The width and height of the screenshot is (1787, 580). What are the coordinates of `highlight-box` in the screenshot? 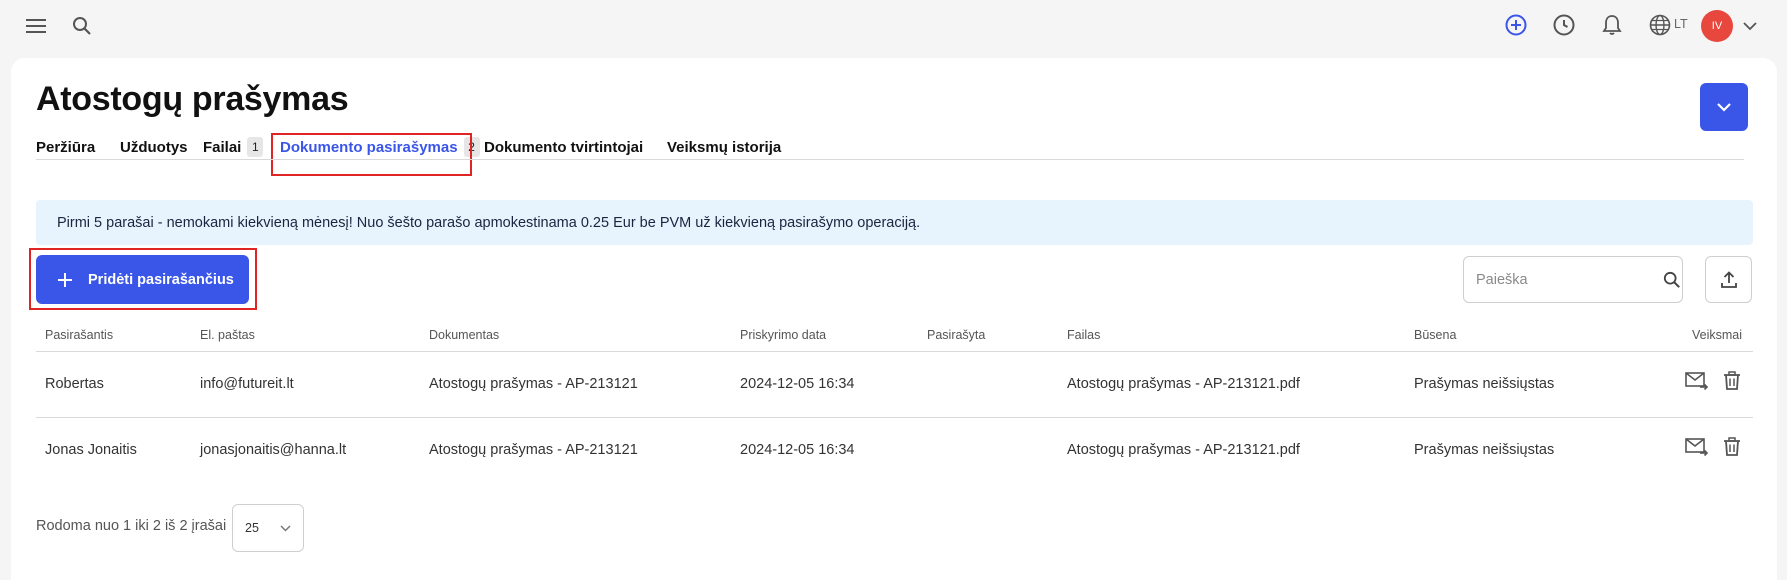 It's located at (371, 154).